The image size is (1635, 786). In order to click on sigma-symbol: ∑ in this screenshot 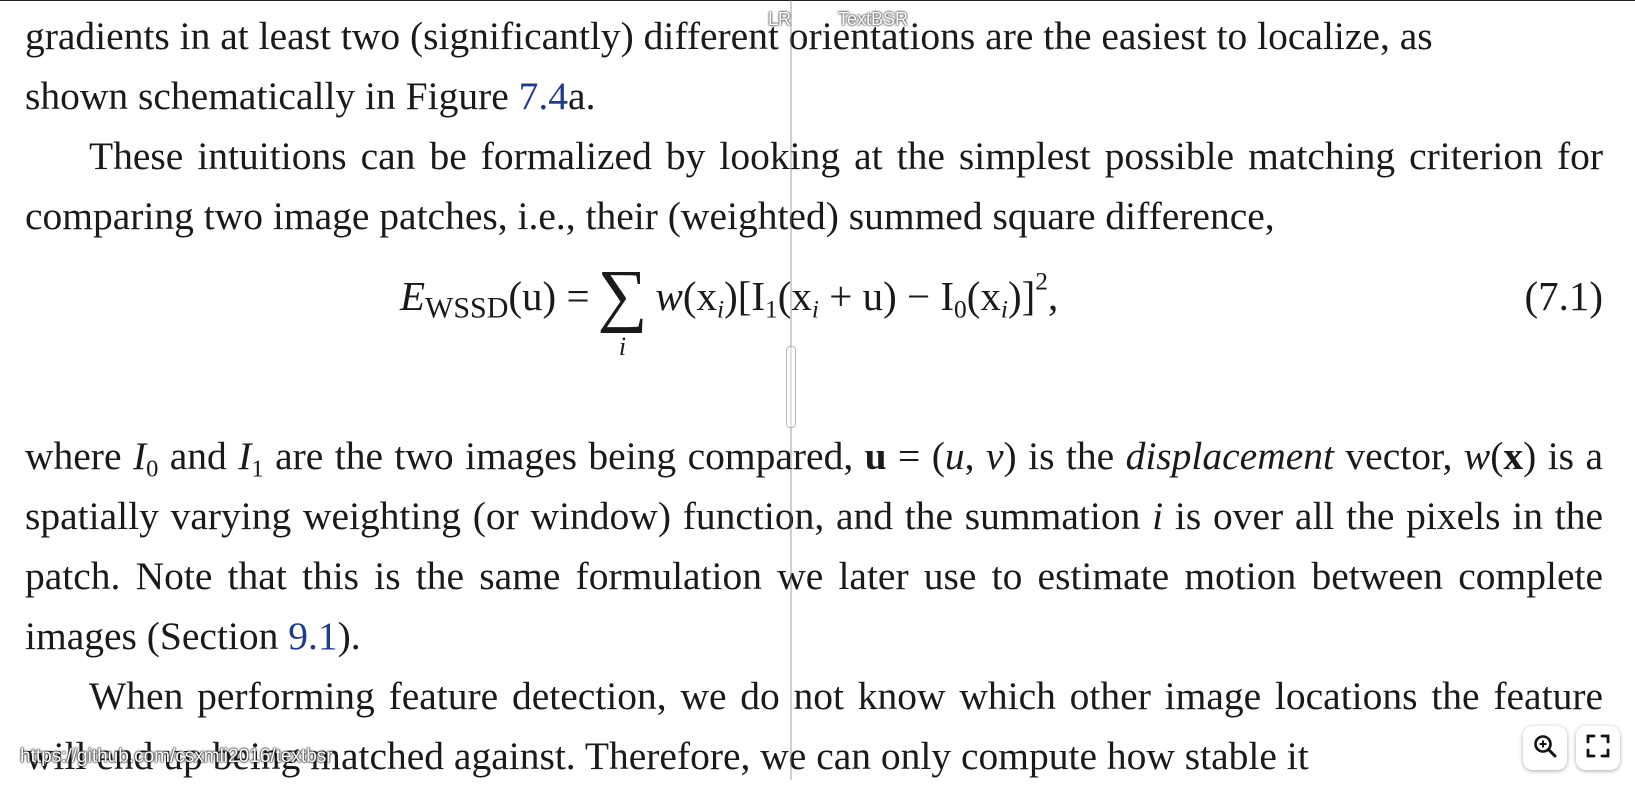, I will do `click(622, 295)`.